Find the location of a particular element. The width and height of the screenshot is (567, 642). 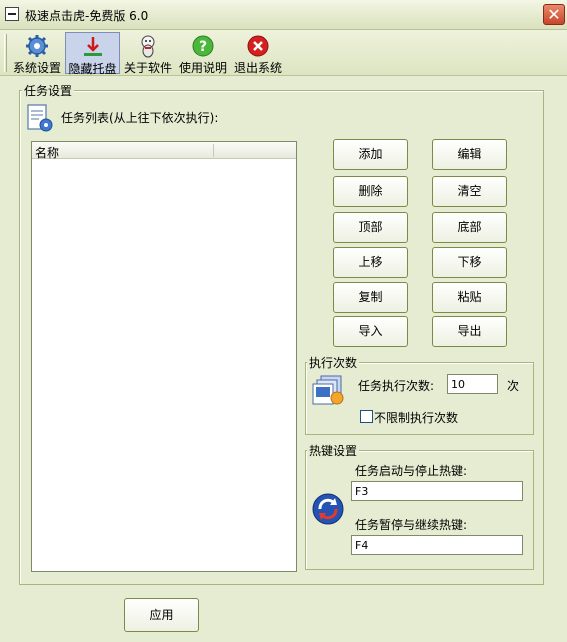

bottom-button: 底部 is located at coordinates (469, 227).